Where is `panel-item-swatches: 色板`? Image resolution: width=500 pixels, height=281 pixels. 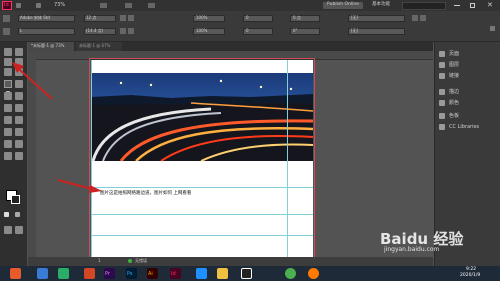
panel-item-swatches: 色板 is located at coordinates (469, 116).